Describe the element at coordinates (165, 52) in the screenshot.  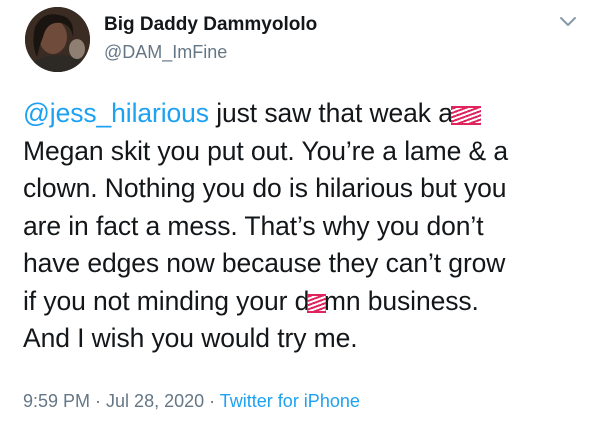
I see `author-handle: @DAM_ImFine` at that location.